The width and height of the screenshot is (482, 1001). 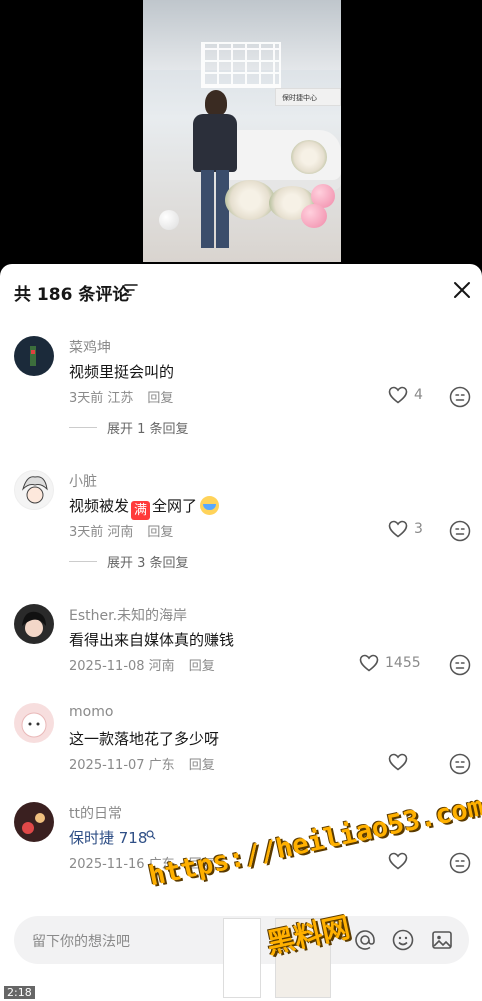 I want to click on comment-time-location: 3天前 河南, so click(x=101, y=532).